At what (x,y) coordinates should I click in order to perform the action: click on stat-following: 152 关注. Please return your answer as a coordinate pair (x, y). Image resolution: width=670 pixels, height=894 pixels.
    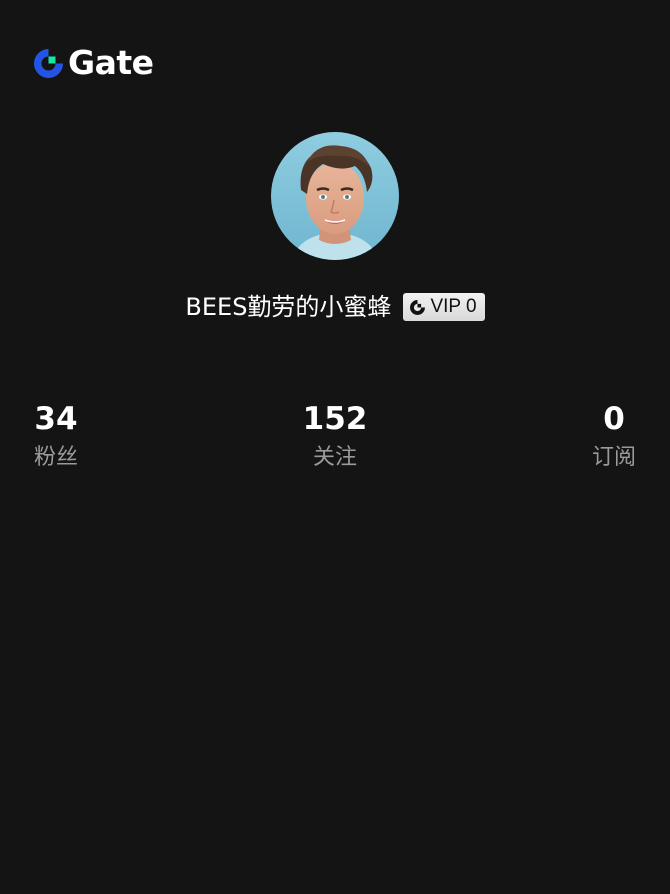
    Looking at the image, I should click on (335, 435).